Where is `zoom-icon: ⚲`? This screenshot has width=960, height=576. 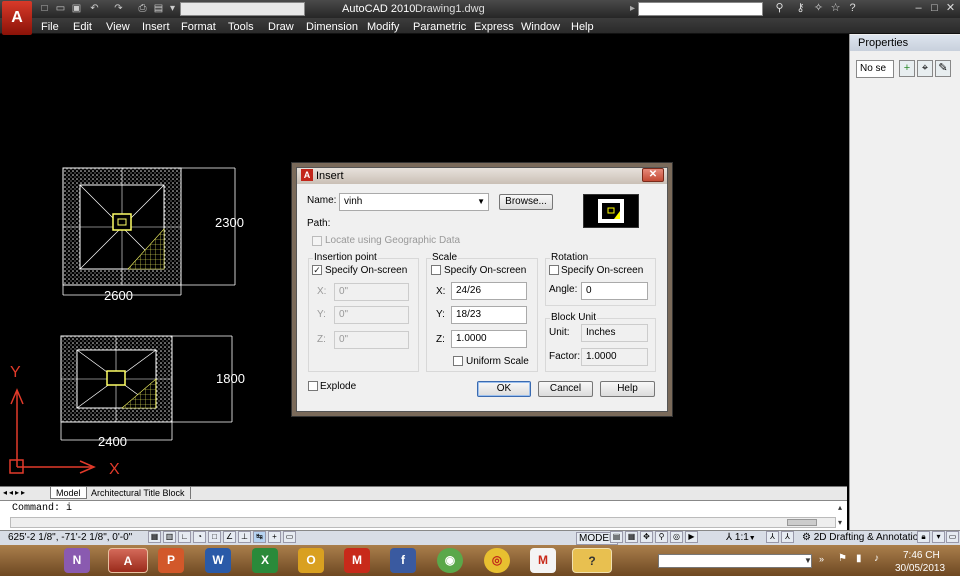 zoom-icon: ⚲ is located at coordinates (661, 537).